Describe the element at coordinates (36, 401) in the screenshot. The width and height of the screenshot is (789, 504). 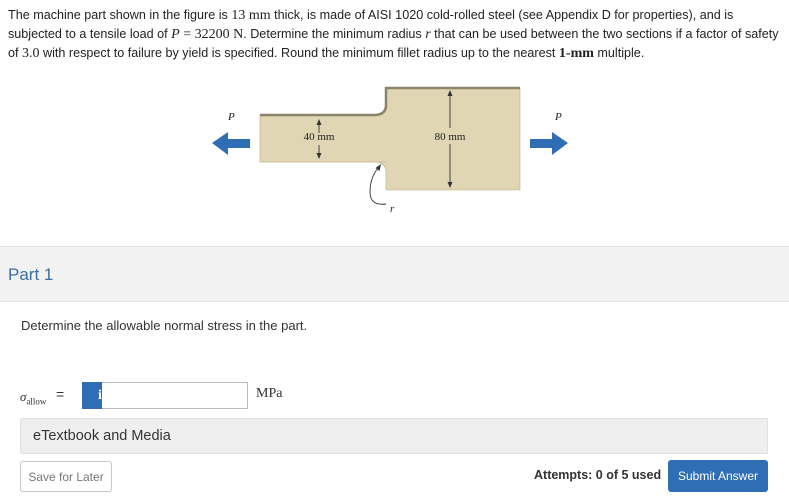
I see `symbol-subscript: allow` at that location.